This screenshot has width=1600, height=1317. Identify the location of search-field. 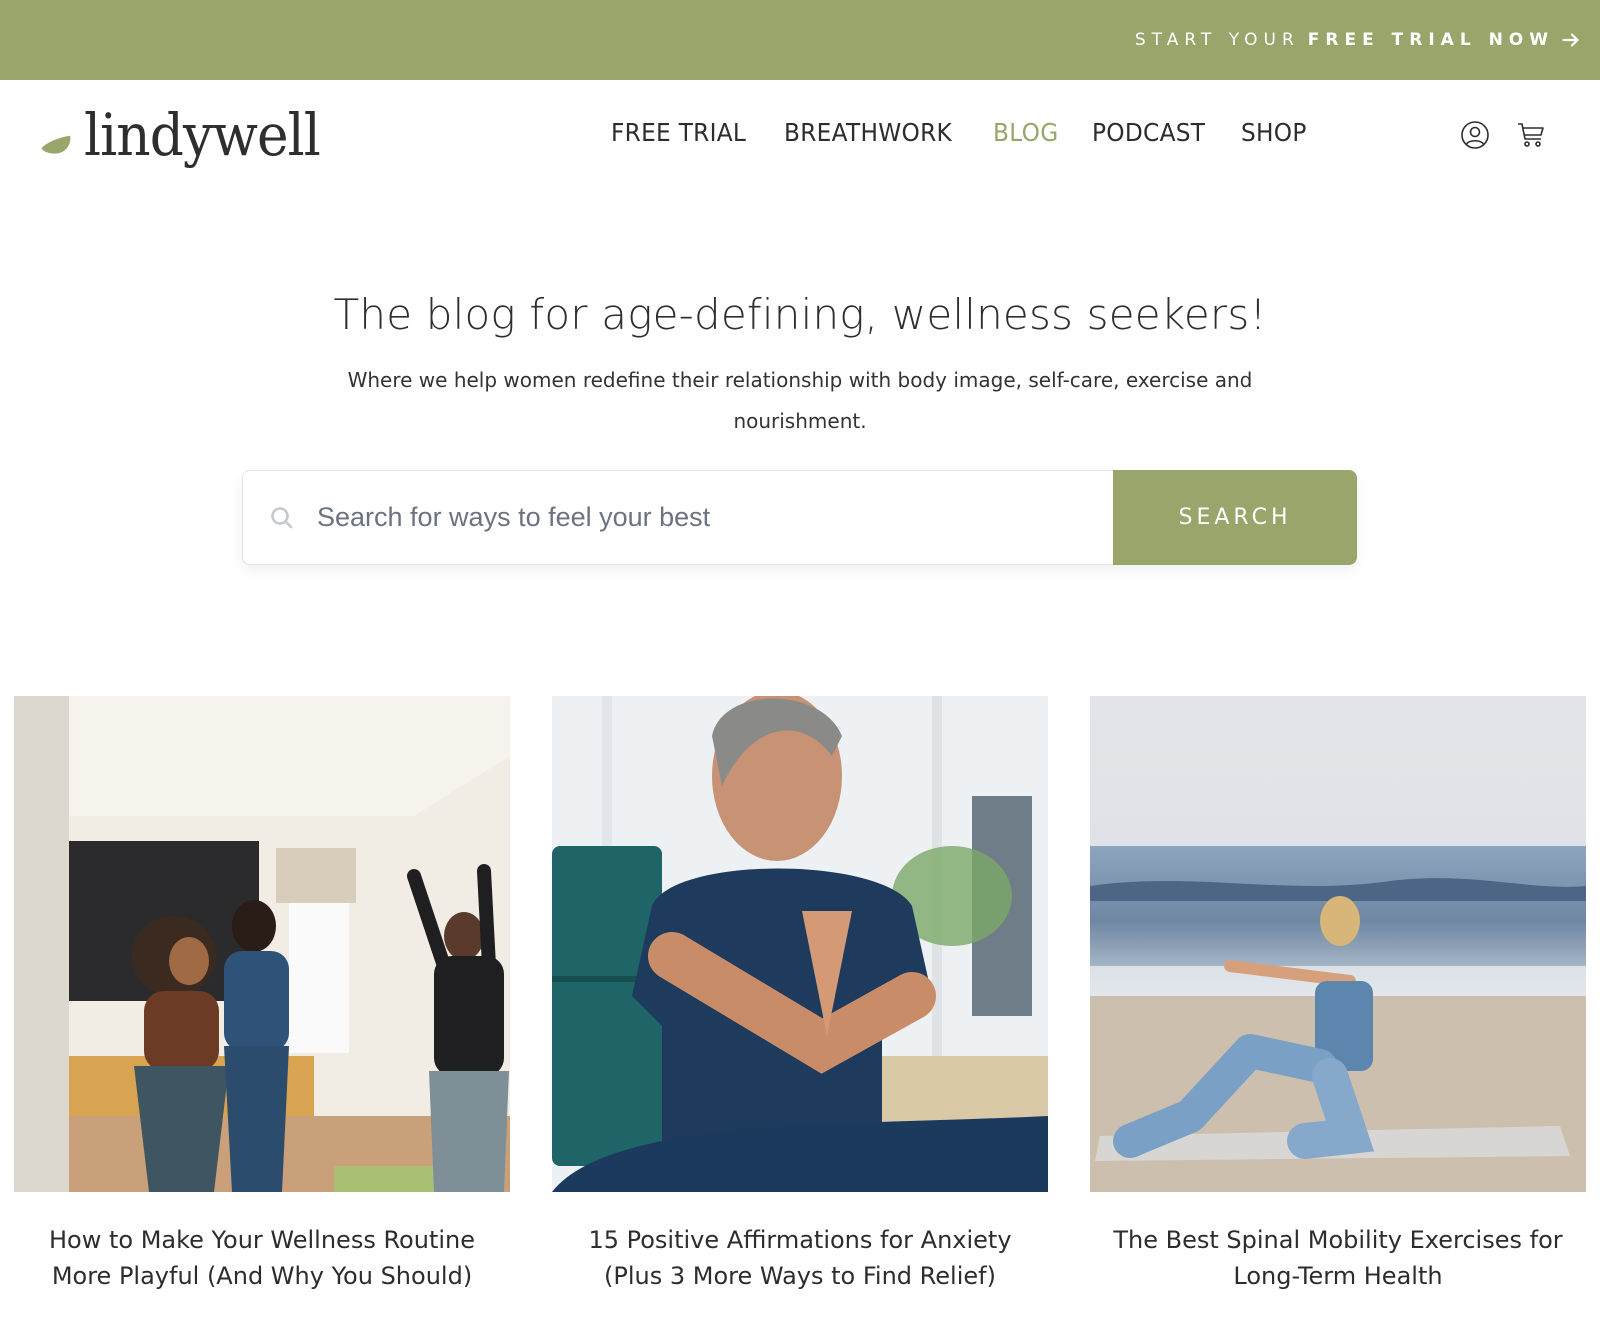
(677, 517).